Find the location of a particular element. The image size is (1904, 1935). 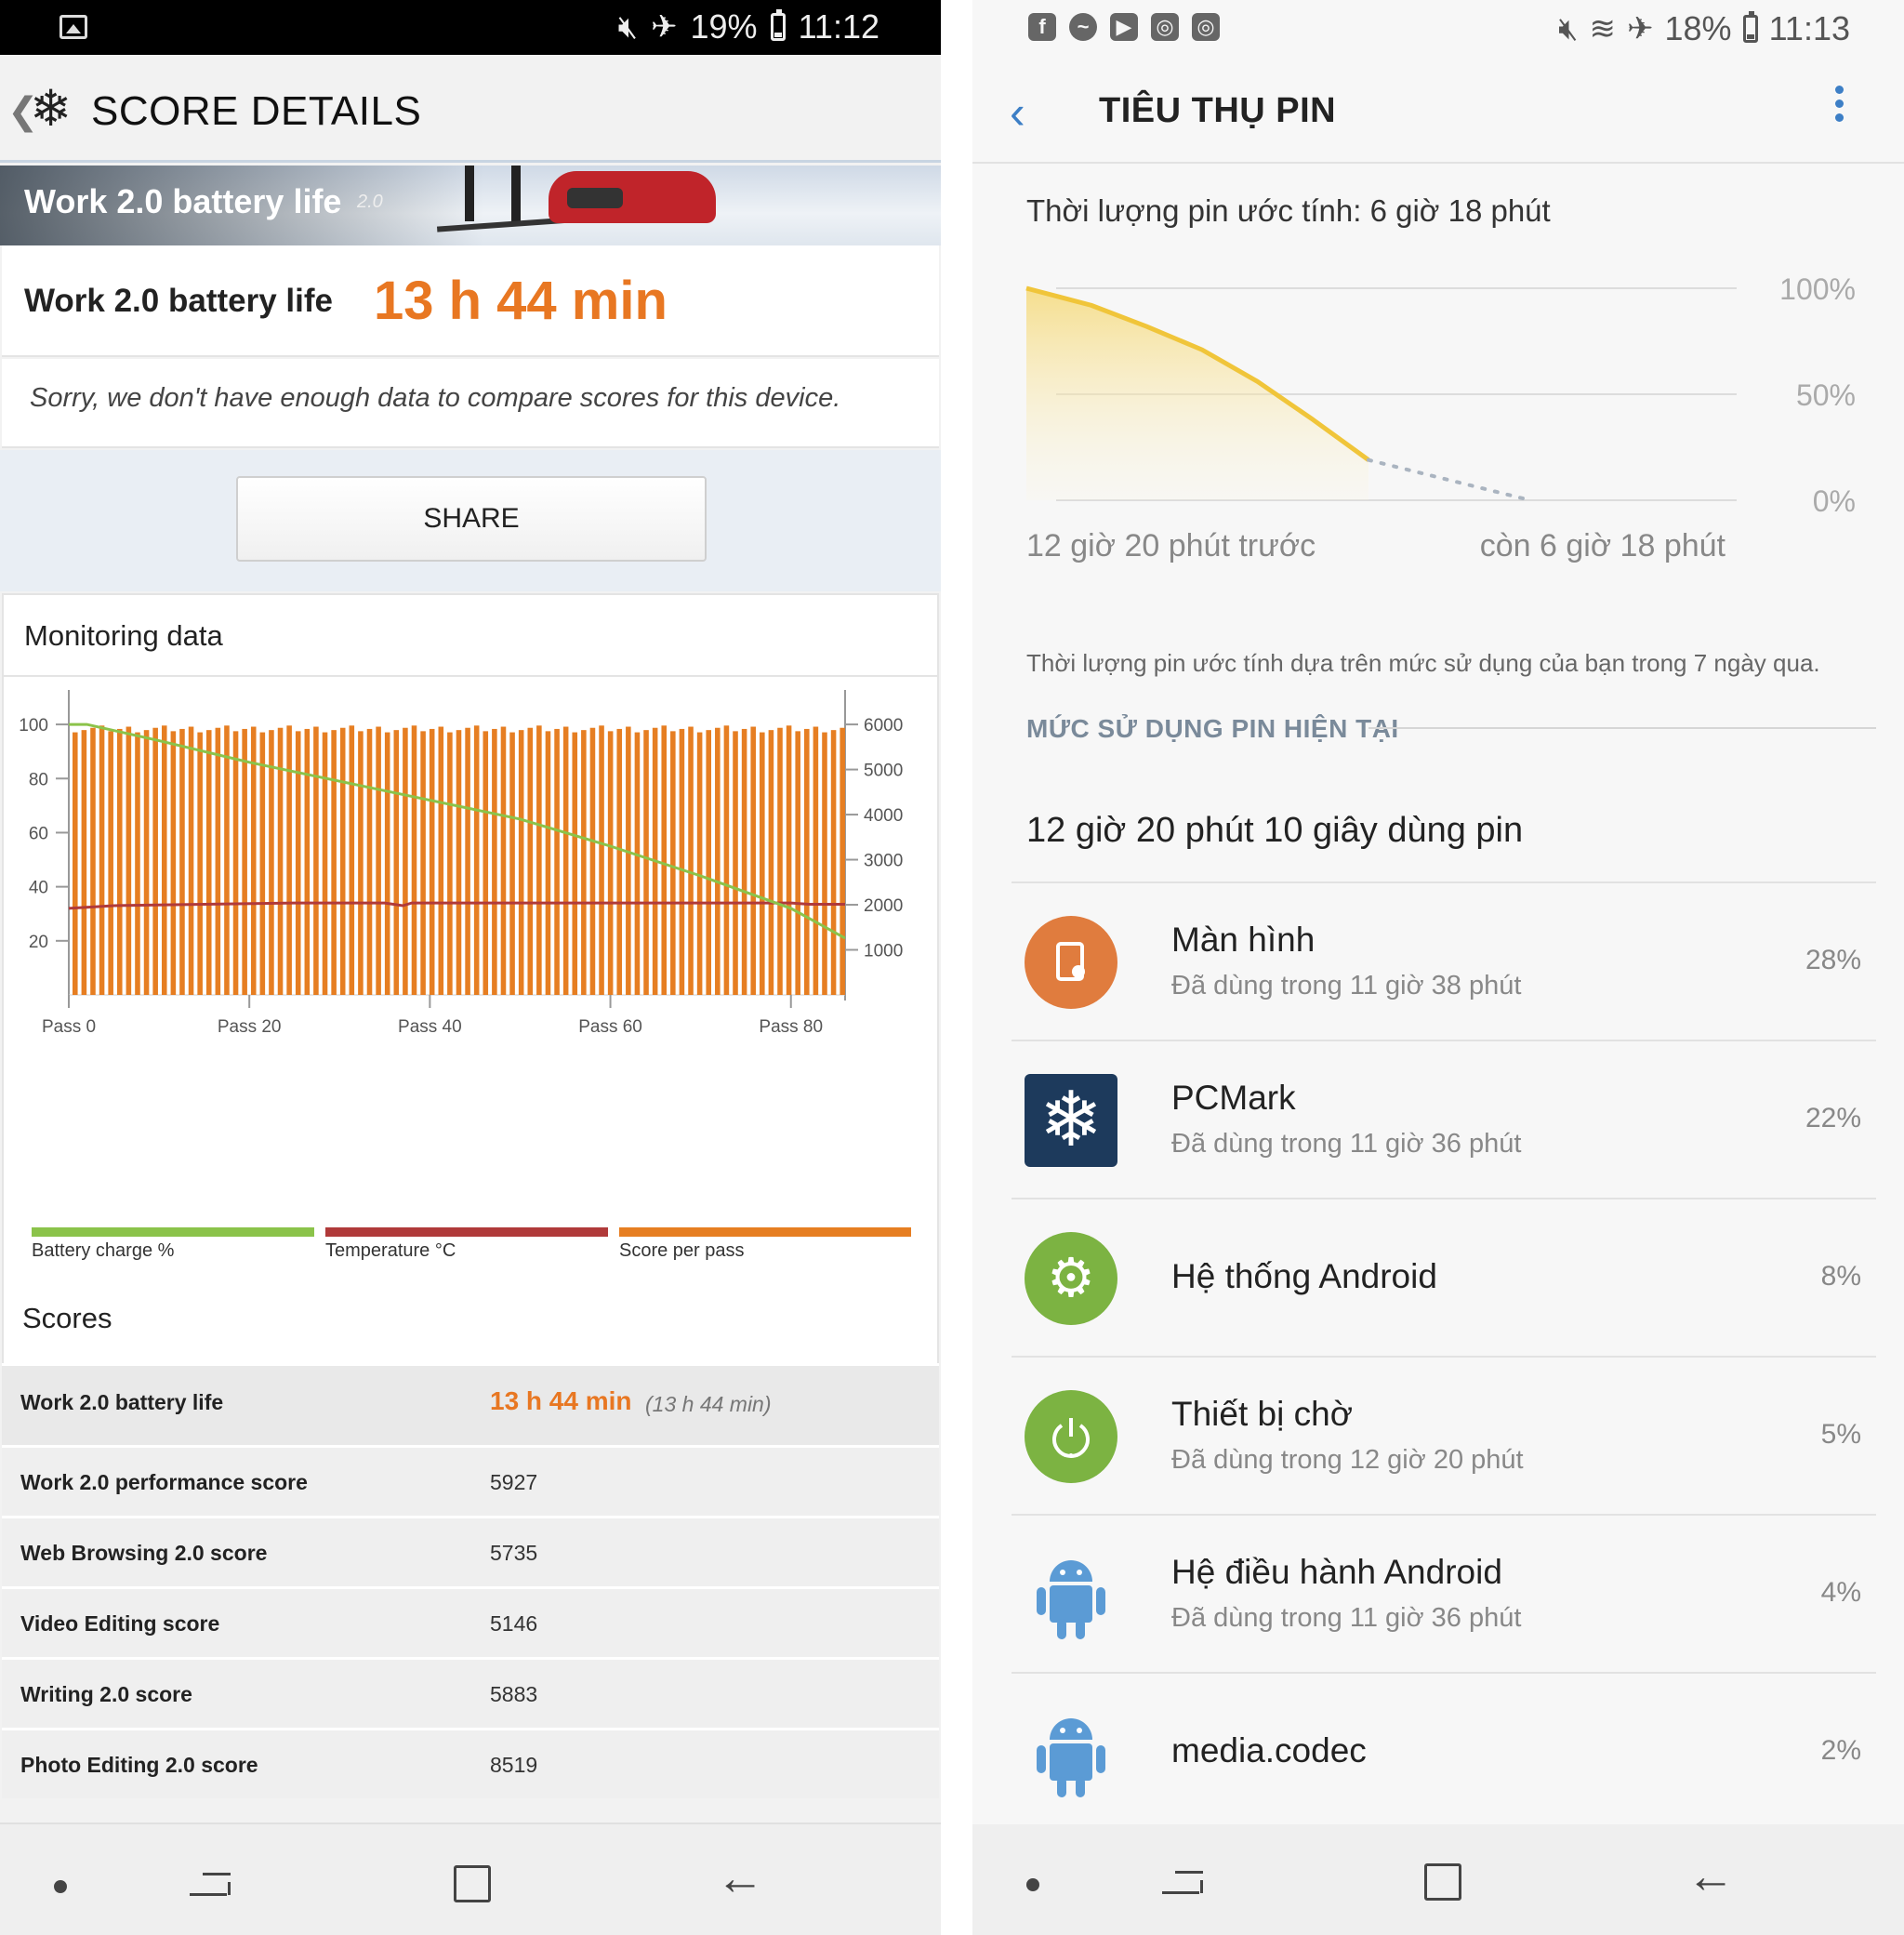

score-name: Writing 2.0 score is located at coordinates (106, 1694).